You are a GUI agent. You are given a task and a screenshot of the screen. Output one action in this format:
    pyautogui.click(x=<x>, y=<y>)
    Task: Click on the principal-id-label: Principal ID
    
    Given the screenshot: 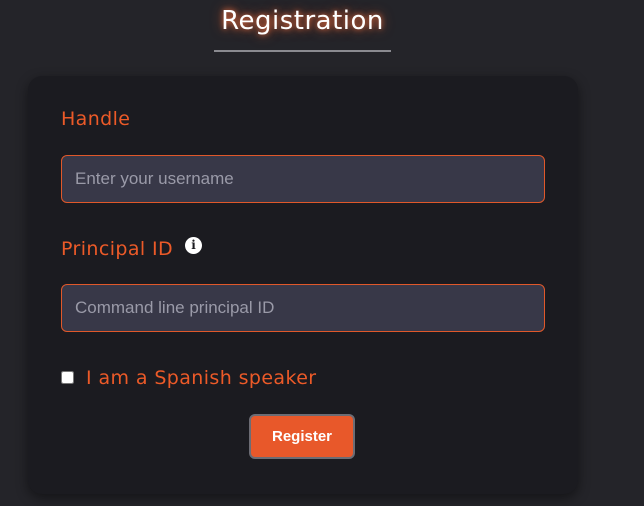 What is the action you would take?
    pyautogui.click(x=117, y=249)
    